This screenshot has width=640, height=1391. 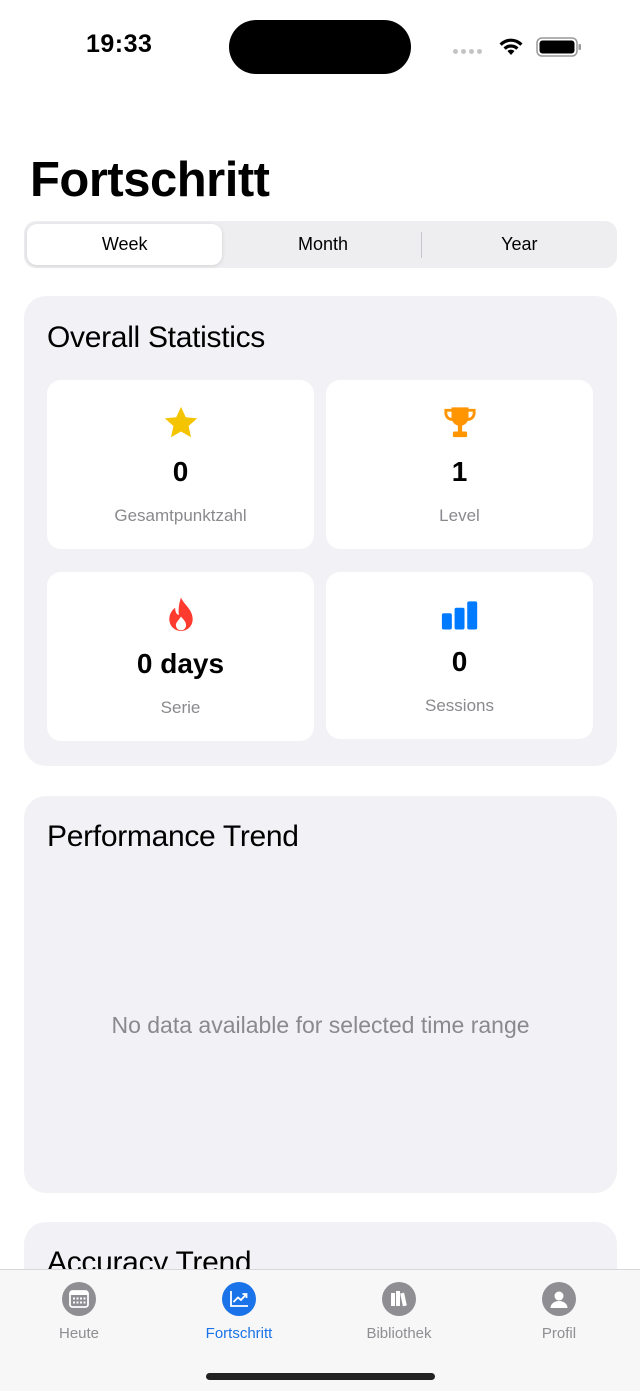 I want to click on stat-tile-streak: 0 days Serie, so click(x=180, y=656).